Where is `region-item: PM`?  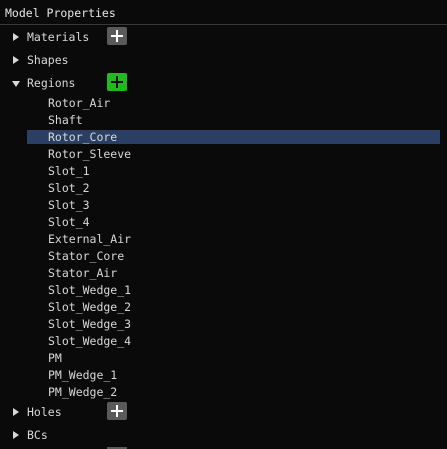
region-item: PM is located at coordinates (233, 358).